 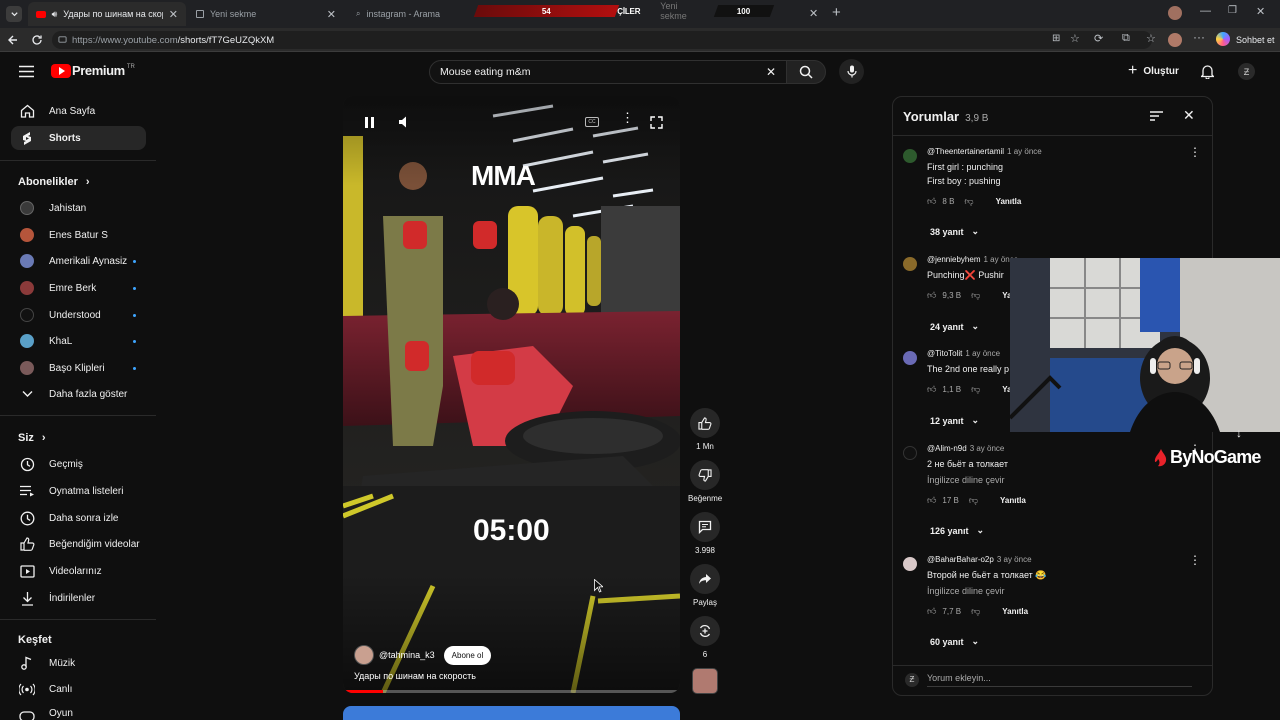 What do you see at coordinates (954, 231) in the screenshot?
I see `view-replies-button: 38 yanıt ⌄` at bounding box center [954, 231].